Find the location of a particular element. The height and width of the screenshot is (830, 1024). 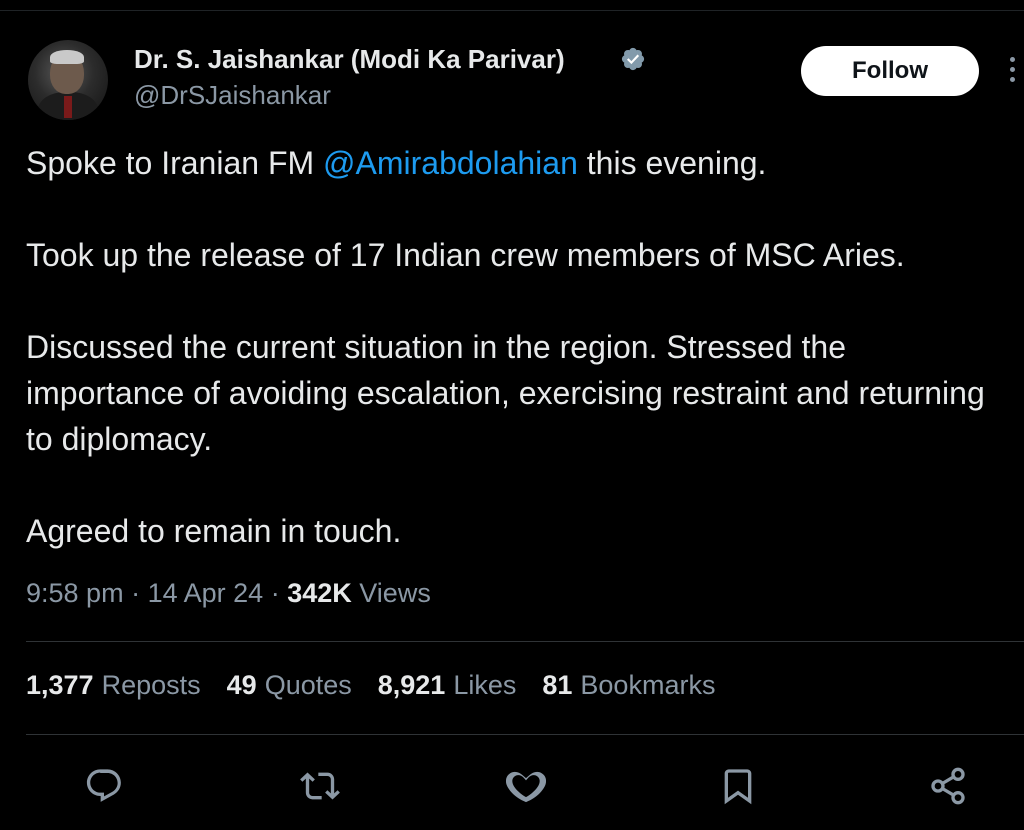

mention-link: @Amirabdolahian is located at coordinates (450, 163).